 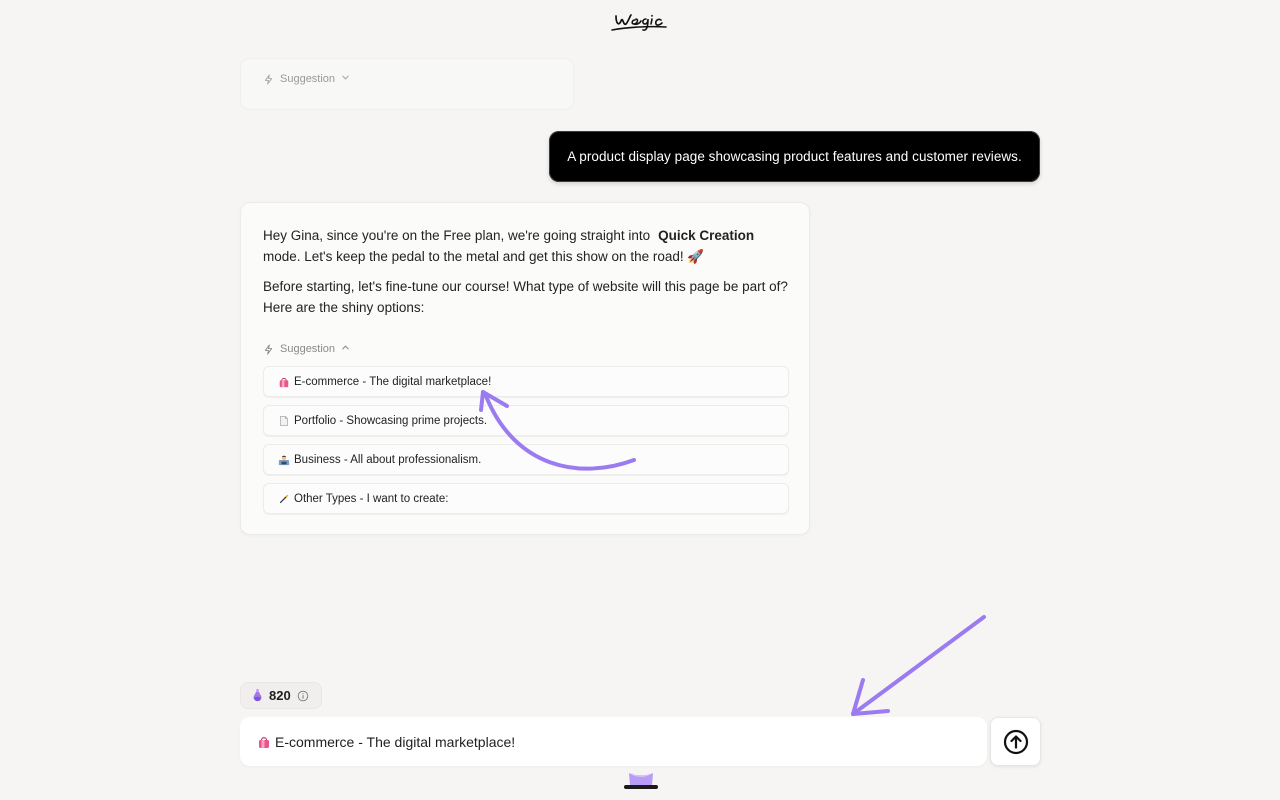 I want to click on message-input, so click(x=613, y=741).